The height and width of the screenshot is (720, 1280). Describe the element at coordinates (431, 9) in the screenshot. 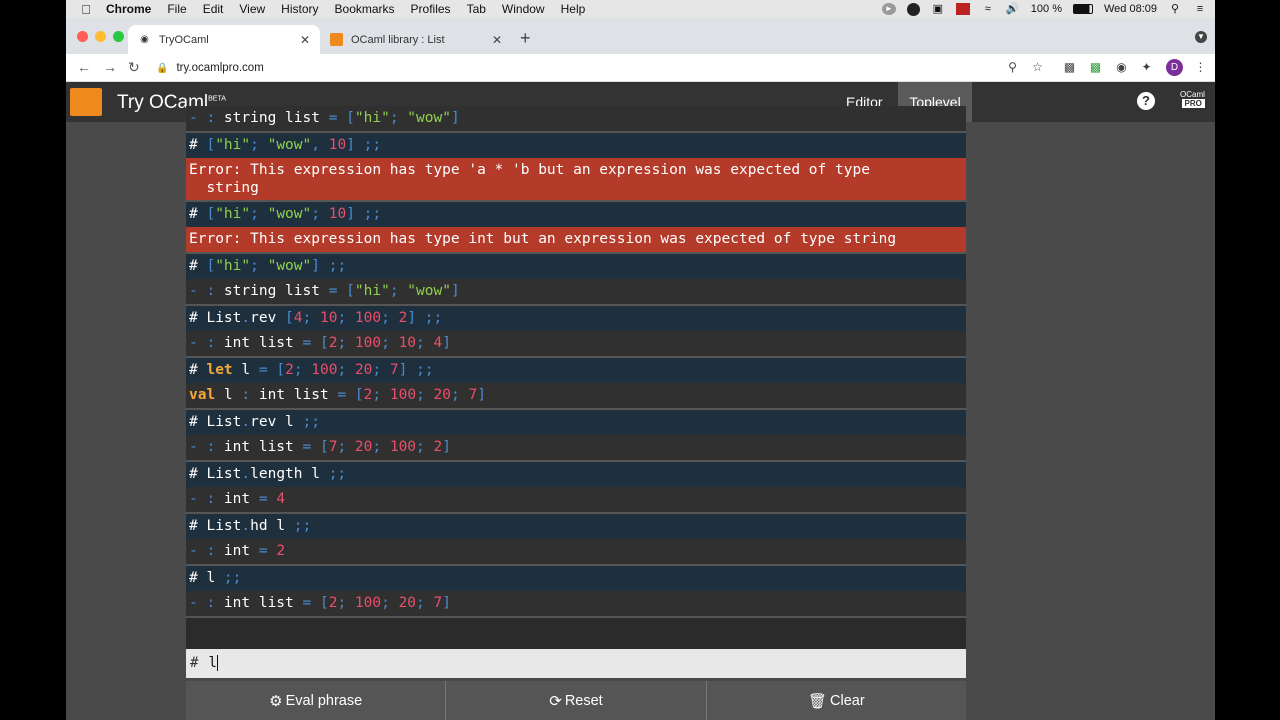

I see `menu-profiles: Profiles` at that location.